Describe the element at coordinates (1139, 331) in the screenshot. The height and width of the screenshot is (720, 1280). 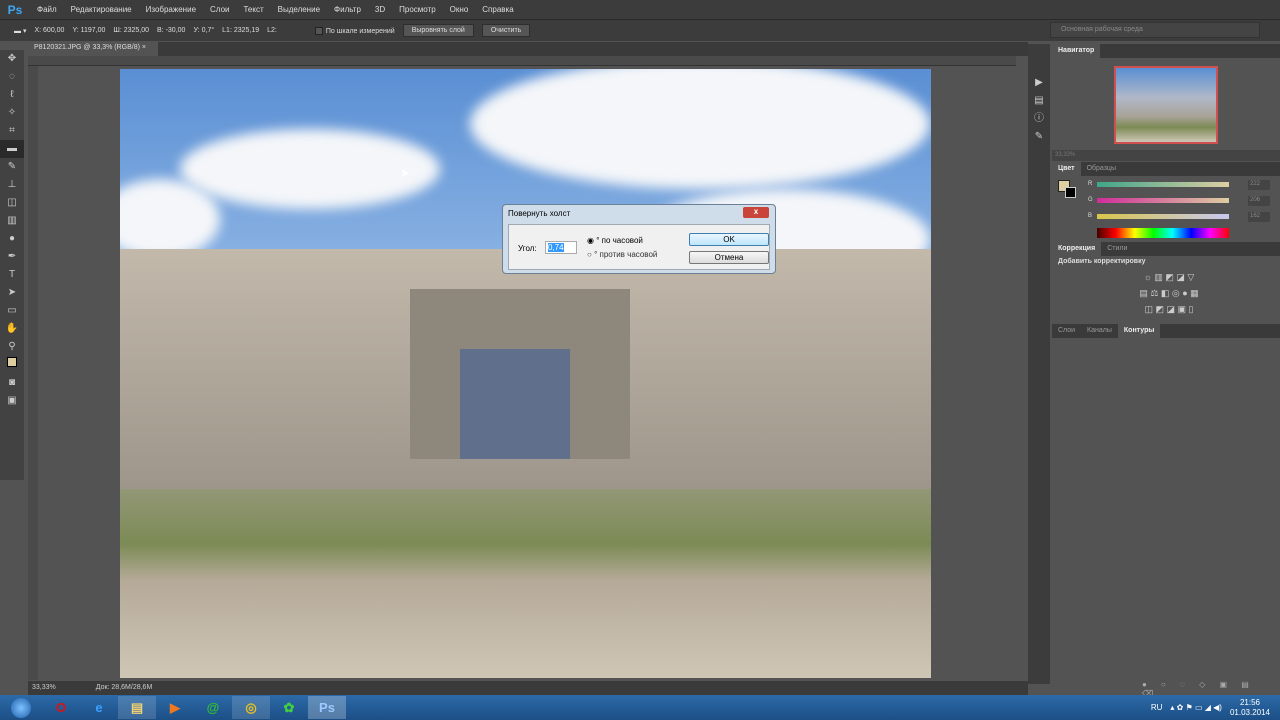
I see `tab-paths: Контуры` at that location.